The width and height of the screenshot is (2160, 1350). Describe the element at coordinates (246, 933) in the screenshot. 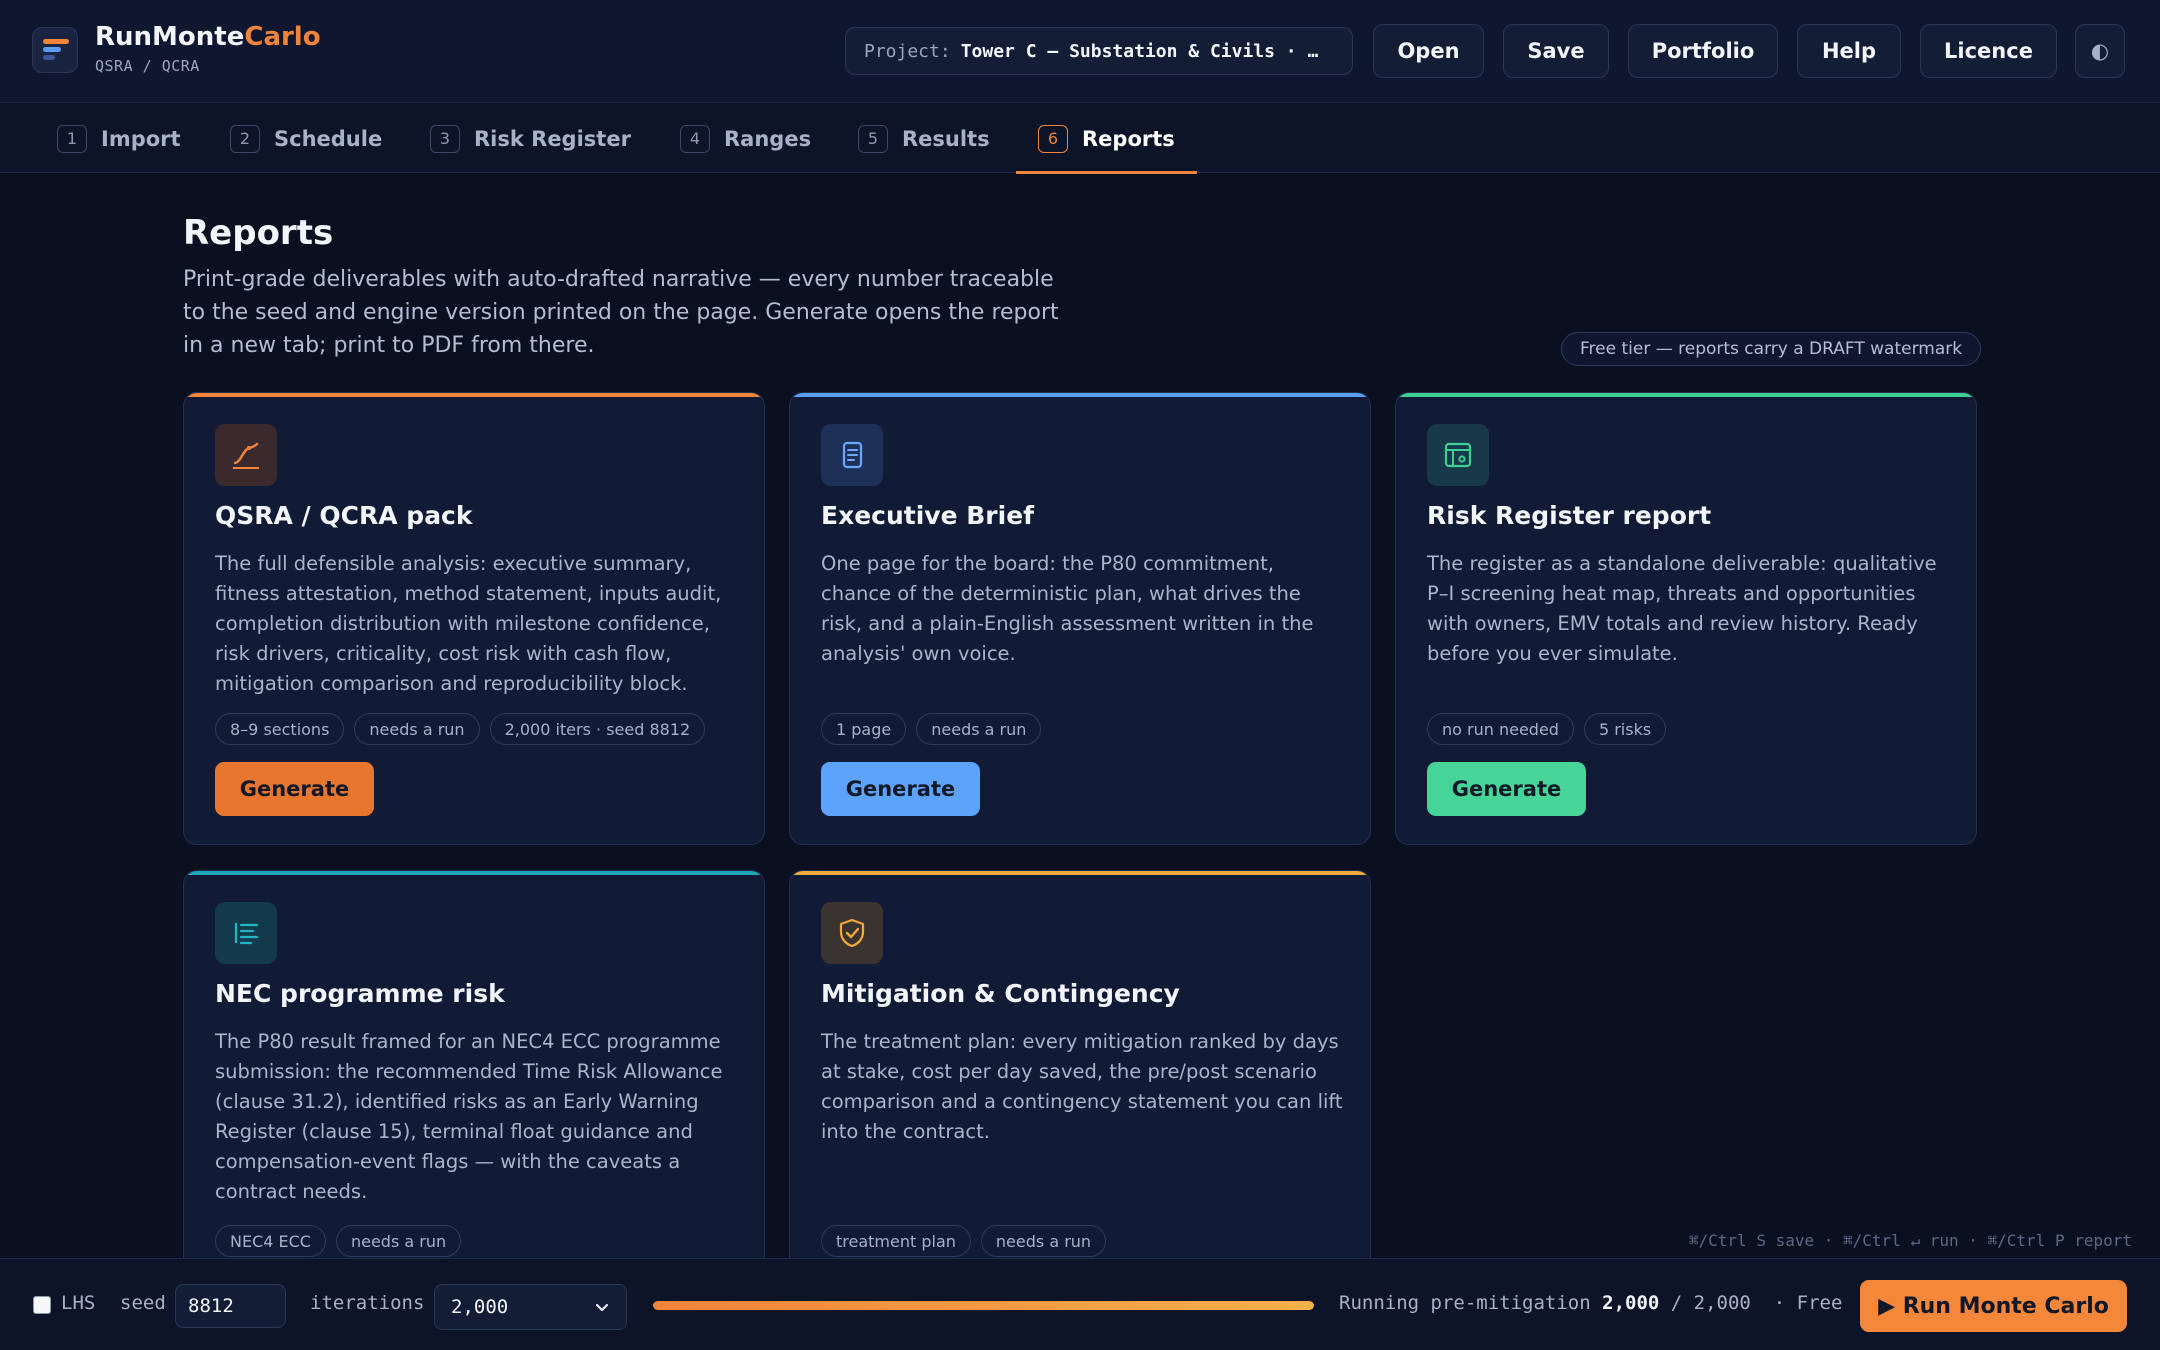

I see `align-left-icon` at that location.